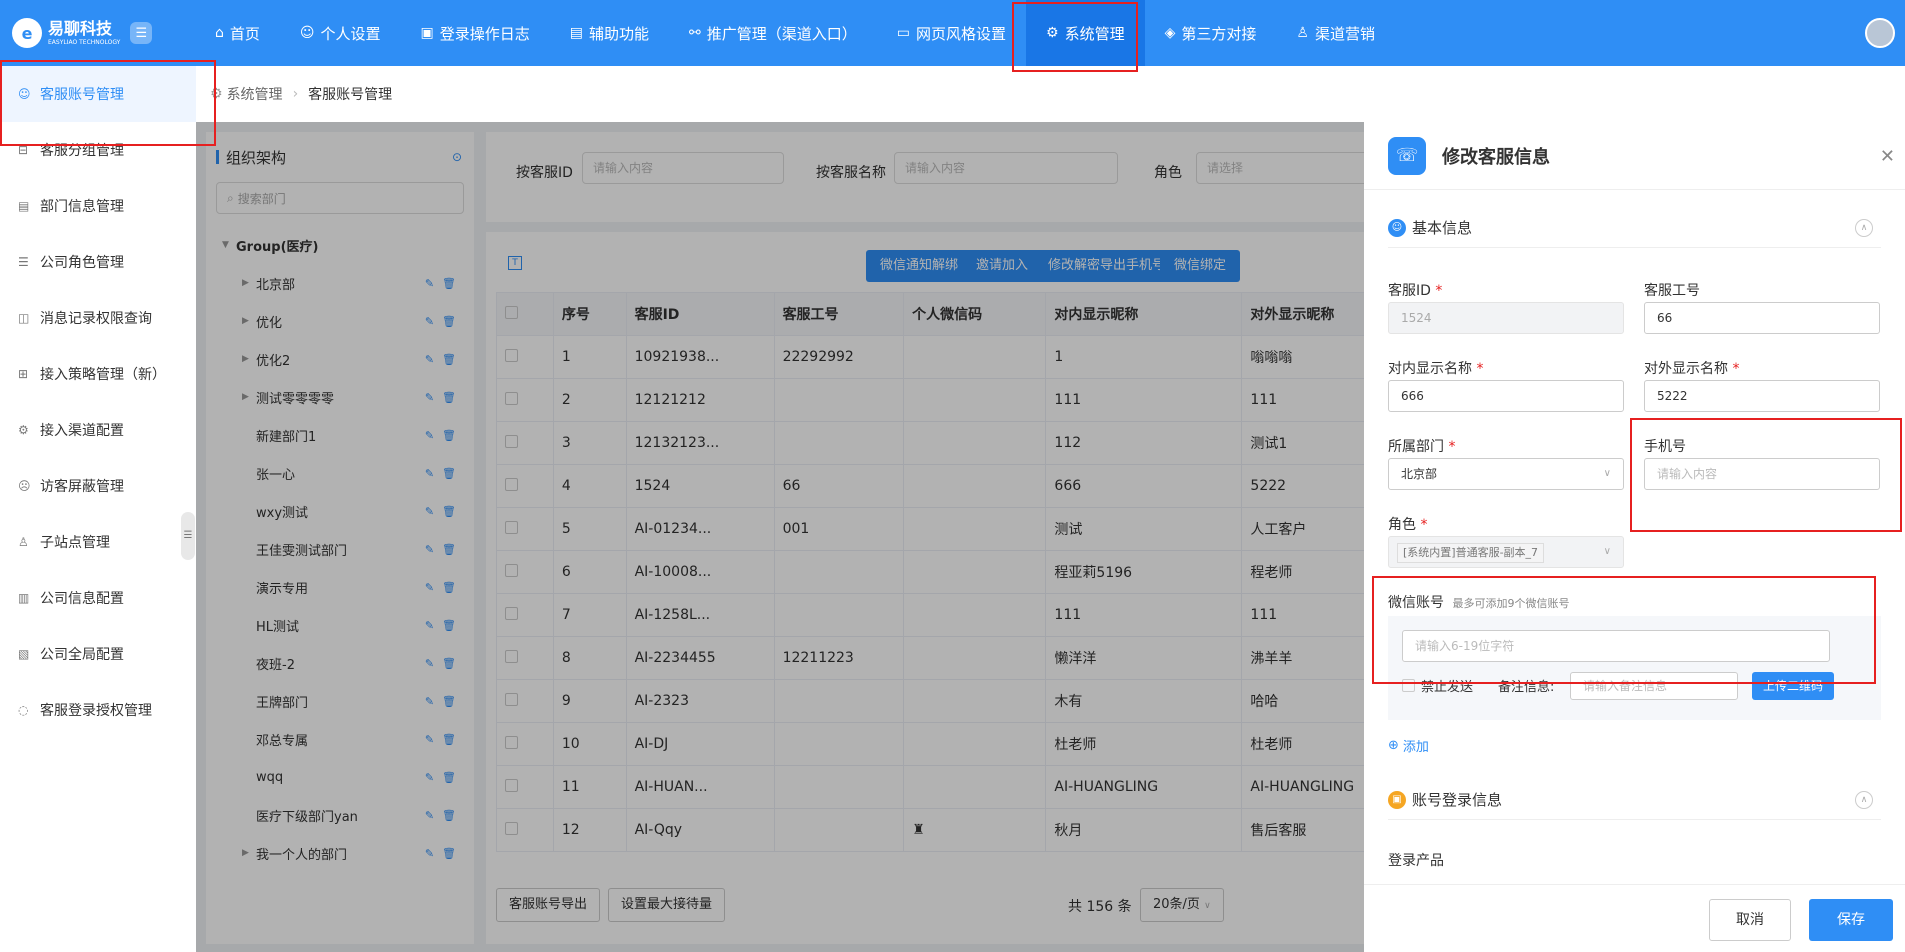  I want to click on sidebar-item-label: 接入渠道配置, so click(82, 431).